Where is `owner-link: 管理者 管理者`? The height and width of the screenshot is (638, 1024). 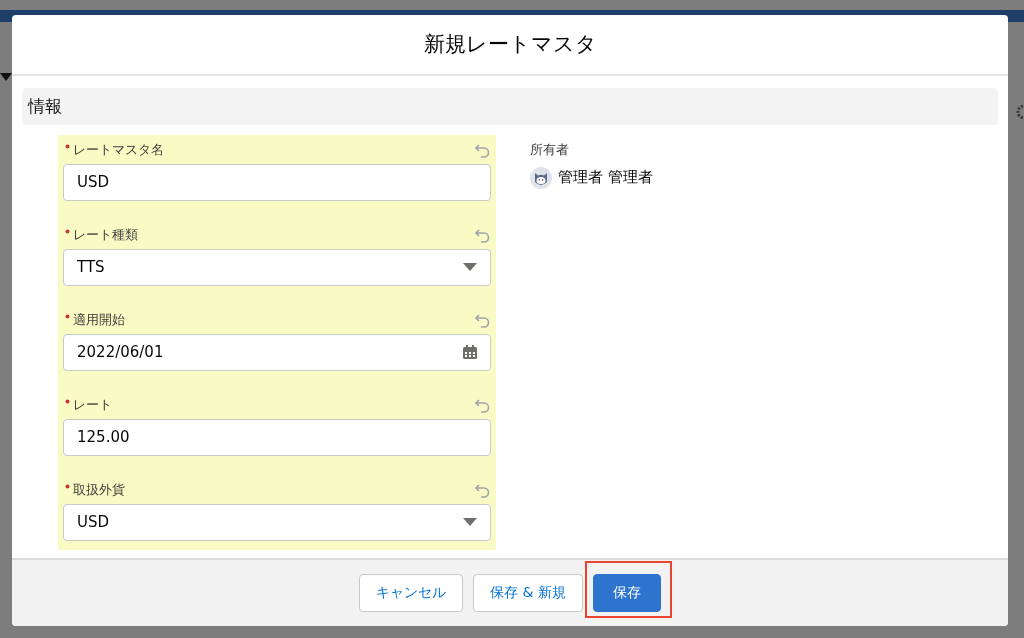 owner-link: 管理者 管理者 is located at coordinates (605, 178).